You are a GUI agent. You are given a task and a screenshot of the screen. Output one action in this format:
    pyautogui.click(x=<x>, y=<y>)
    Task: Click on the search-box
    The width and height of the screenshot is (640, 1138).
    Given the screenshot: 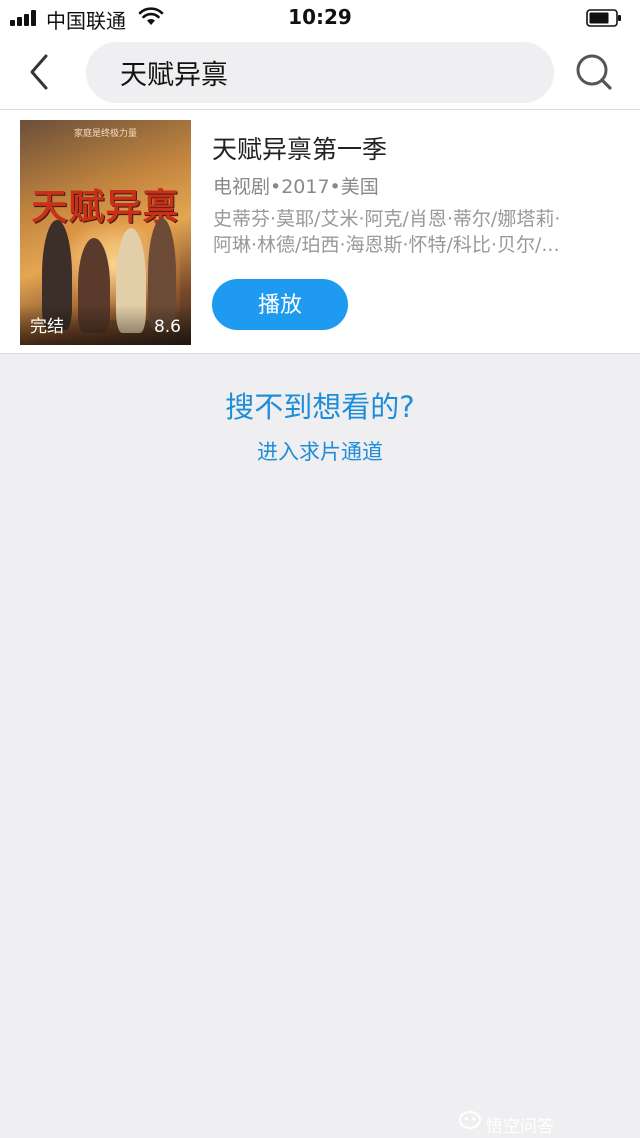 What is the action you would take?
    pyautogui.click(x=320, y=72)
    